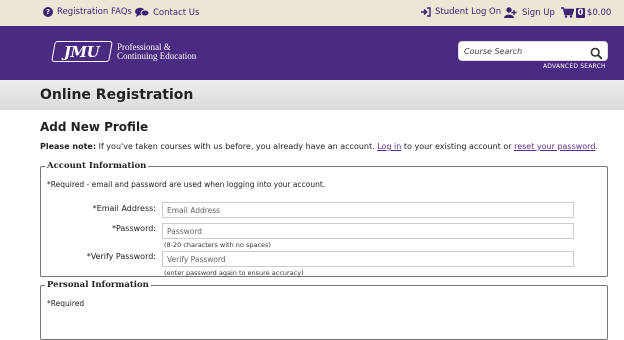 The image size is (624, 340). What do you see at coordinates (368, 210) in the screenshot?
I see `email-field` at bounding box center [368, 210].